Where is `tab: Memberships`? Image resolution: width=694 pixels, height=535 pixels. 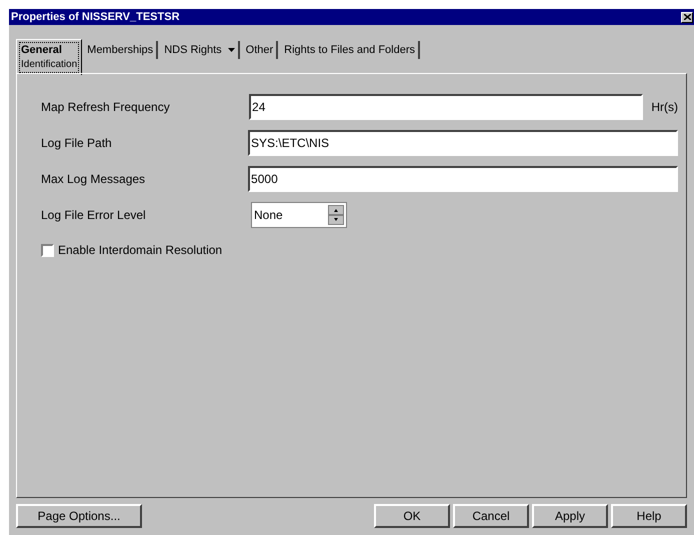 tab: Memberships is located at coordinates (121, 50).